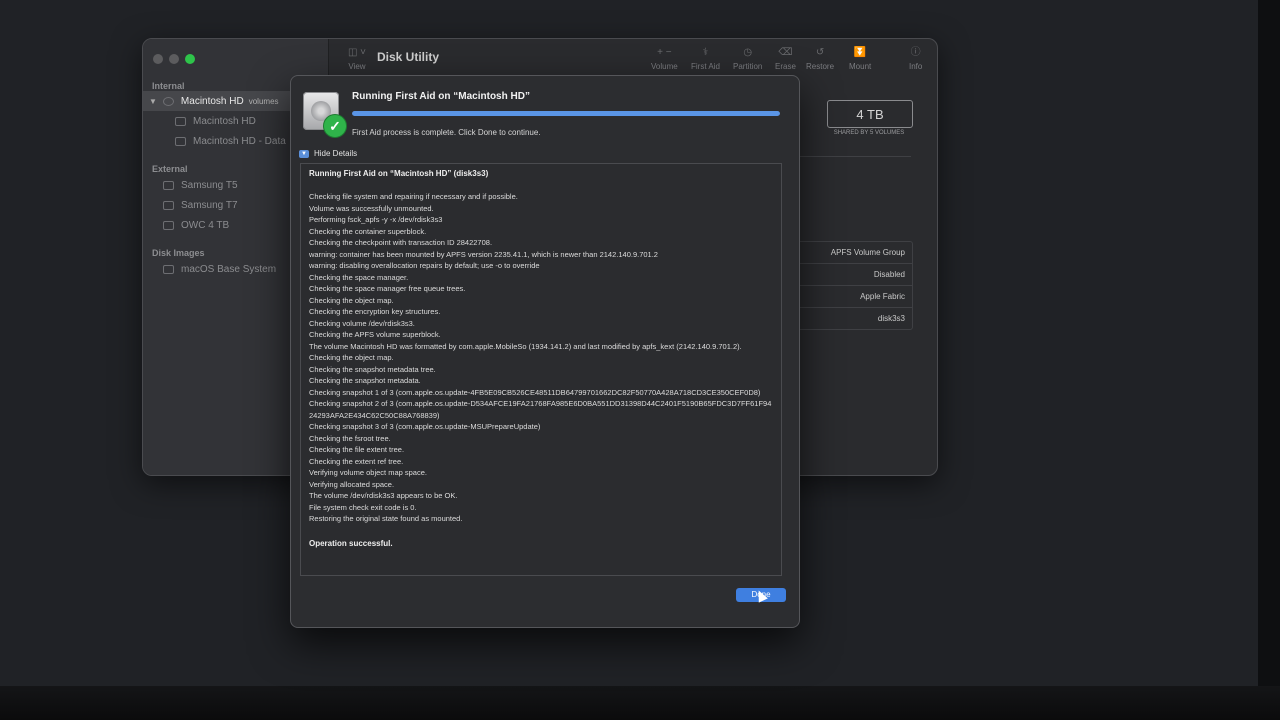 The image size is (1280, 720). Describe the element at coordinates (705, 59) in the screenshot. I see `first-aid-button: ⚕ First Aid` at that location.